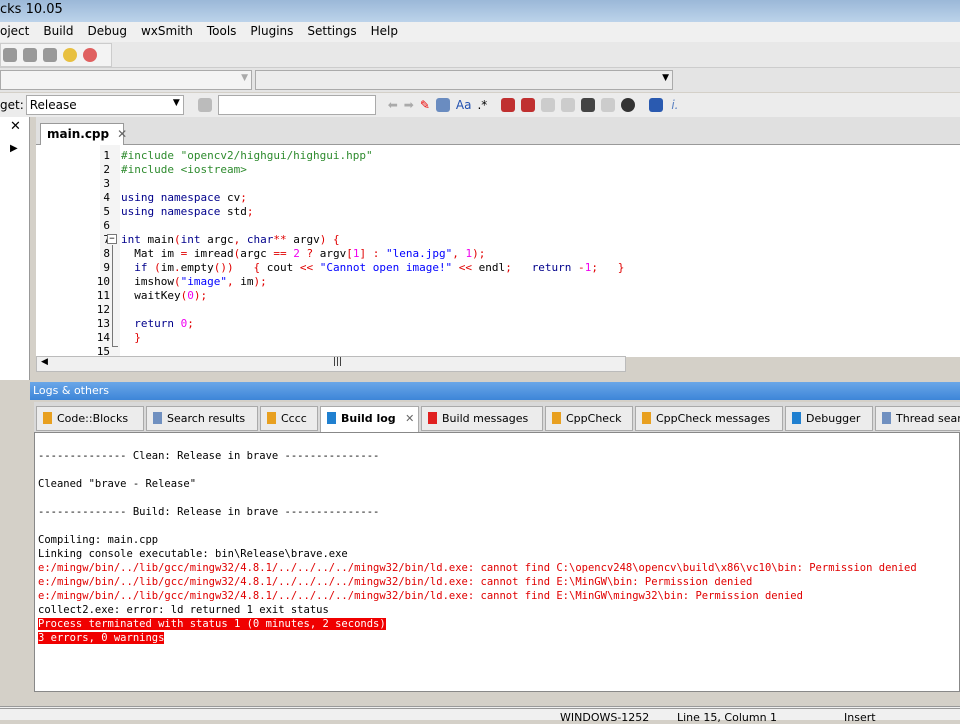 The width and height of the screenshot is (960, 724). What do you see at coordinates (10, 55) in the screenshot?
I see `cut-icon` at bounding box center [10, 55].